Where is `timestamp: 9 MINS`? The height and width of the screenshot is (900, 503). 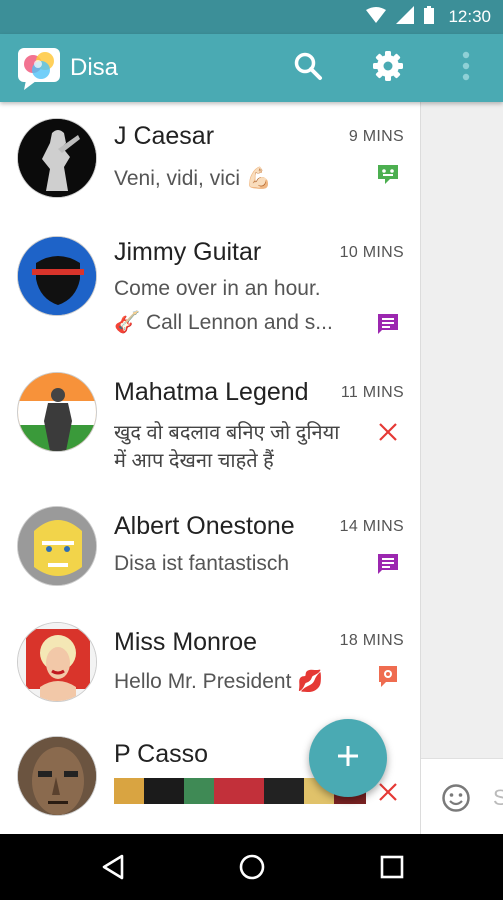
timestamp: 9 MINS is located at coordinates (376, 136).